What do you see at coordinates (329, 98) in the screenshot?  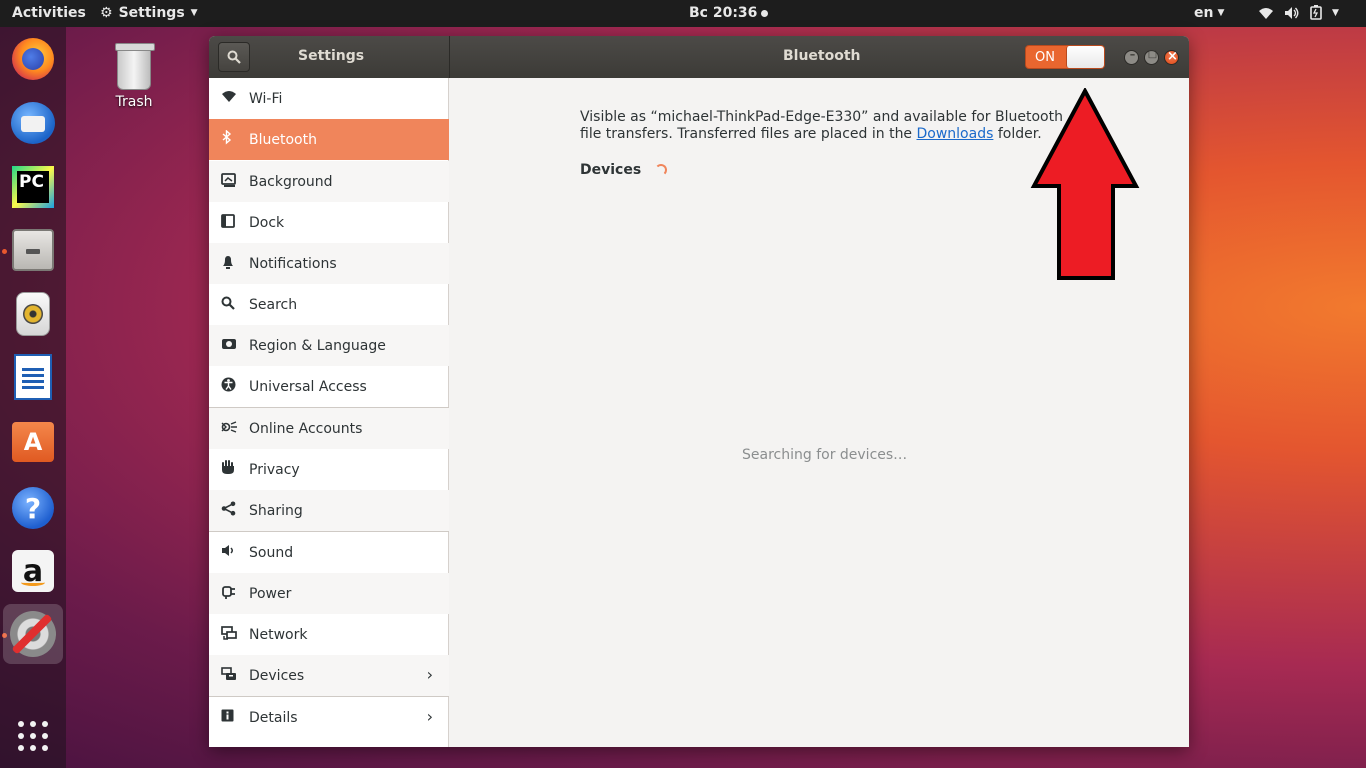 I see `sidebar-item-wifi: Wi-Fi` at bounding box center [329, 98].